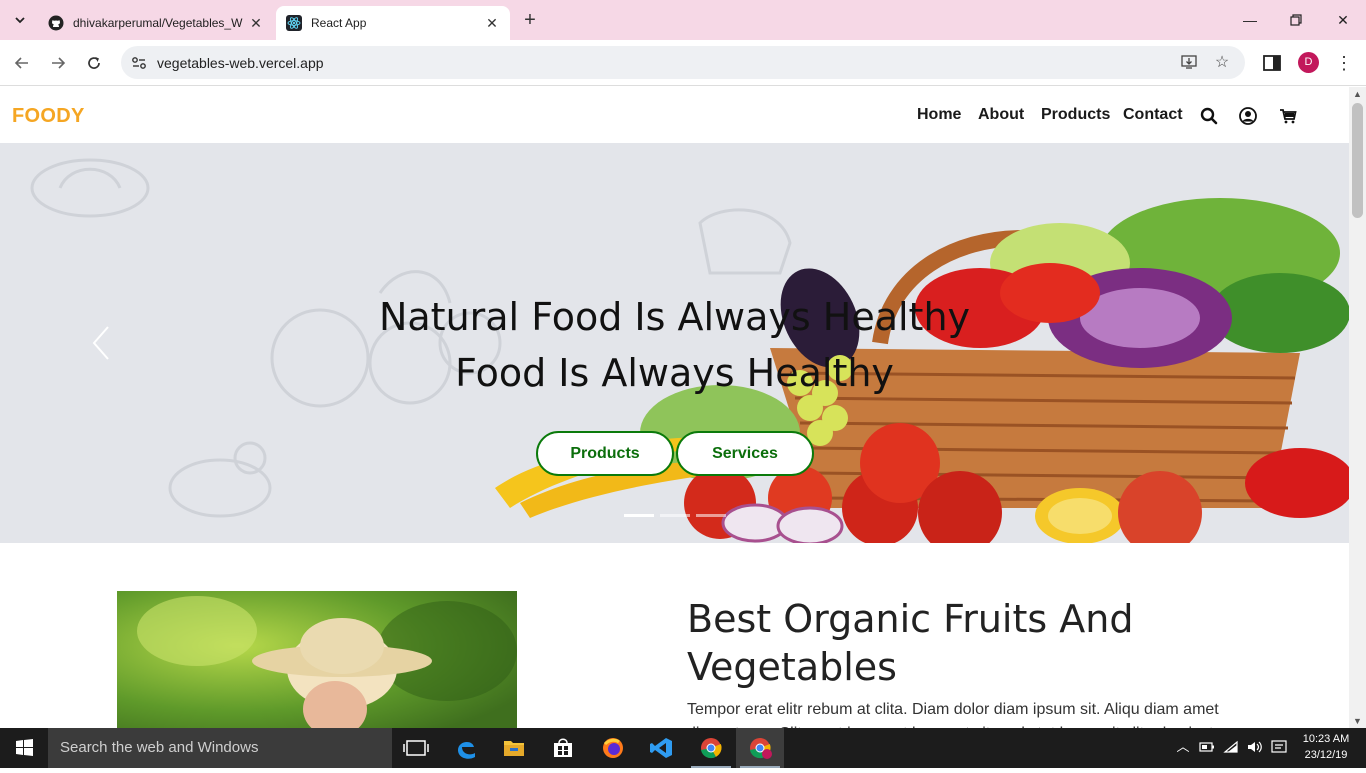 This screenshot has height=773, width=1366. What do you see at coordinates (1075, 115) in the screenshot?
I see `nav-products: Products` at bounding box center [1075, 115].